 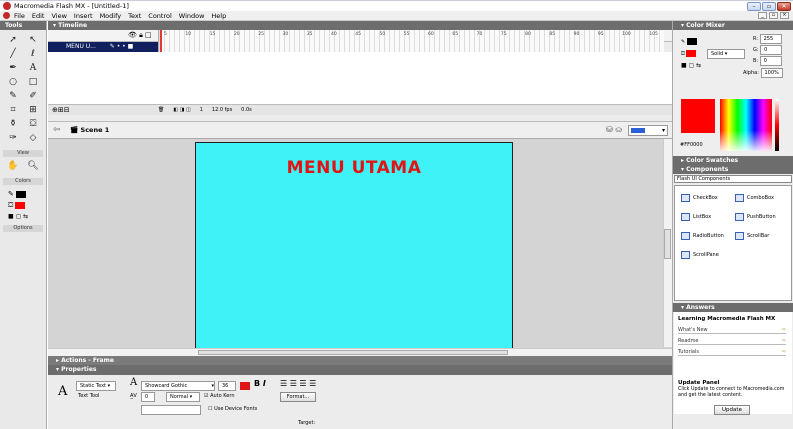 What do you see at coordinates (746, 125) in the screenshot?
I see `color-spectrum` at bounding box center [746, 125].